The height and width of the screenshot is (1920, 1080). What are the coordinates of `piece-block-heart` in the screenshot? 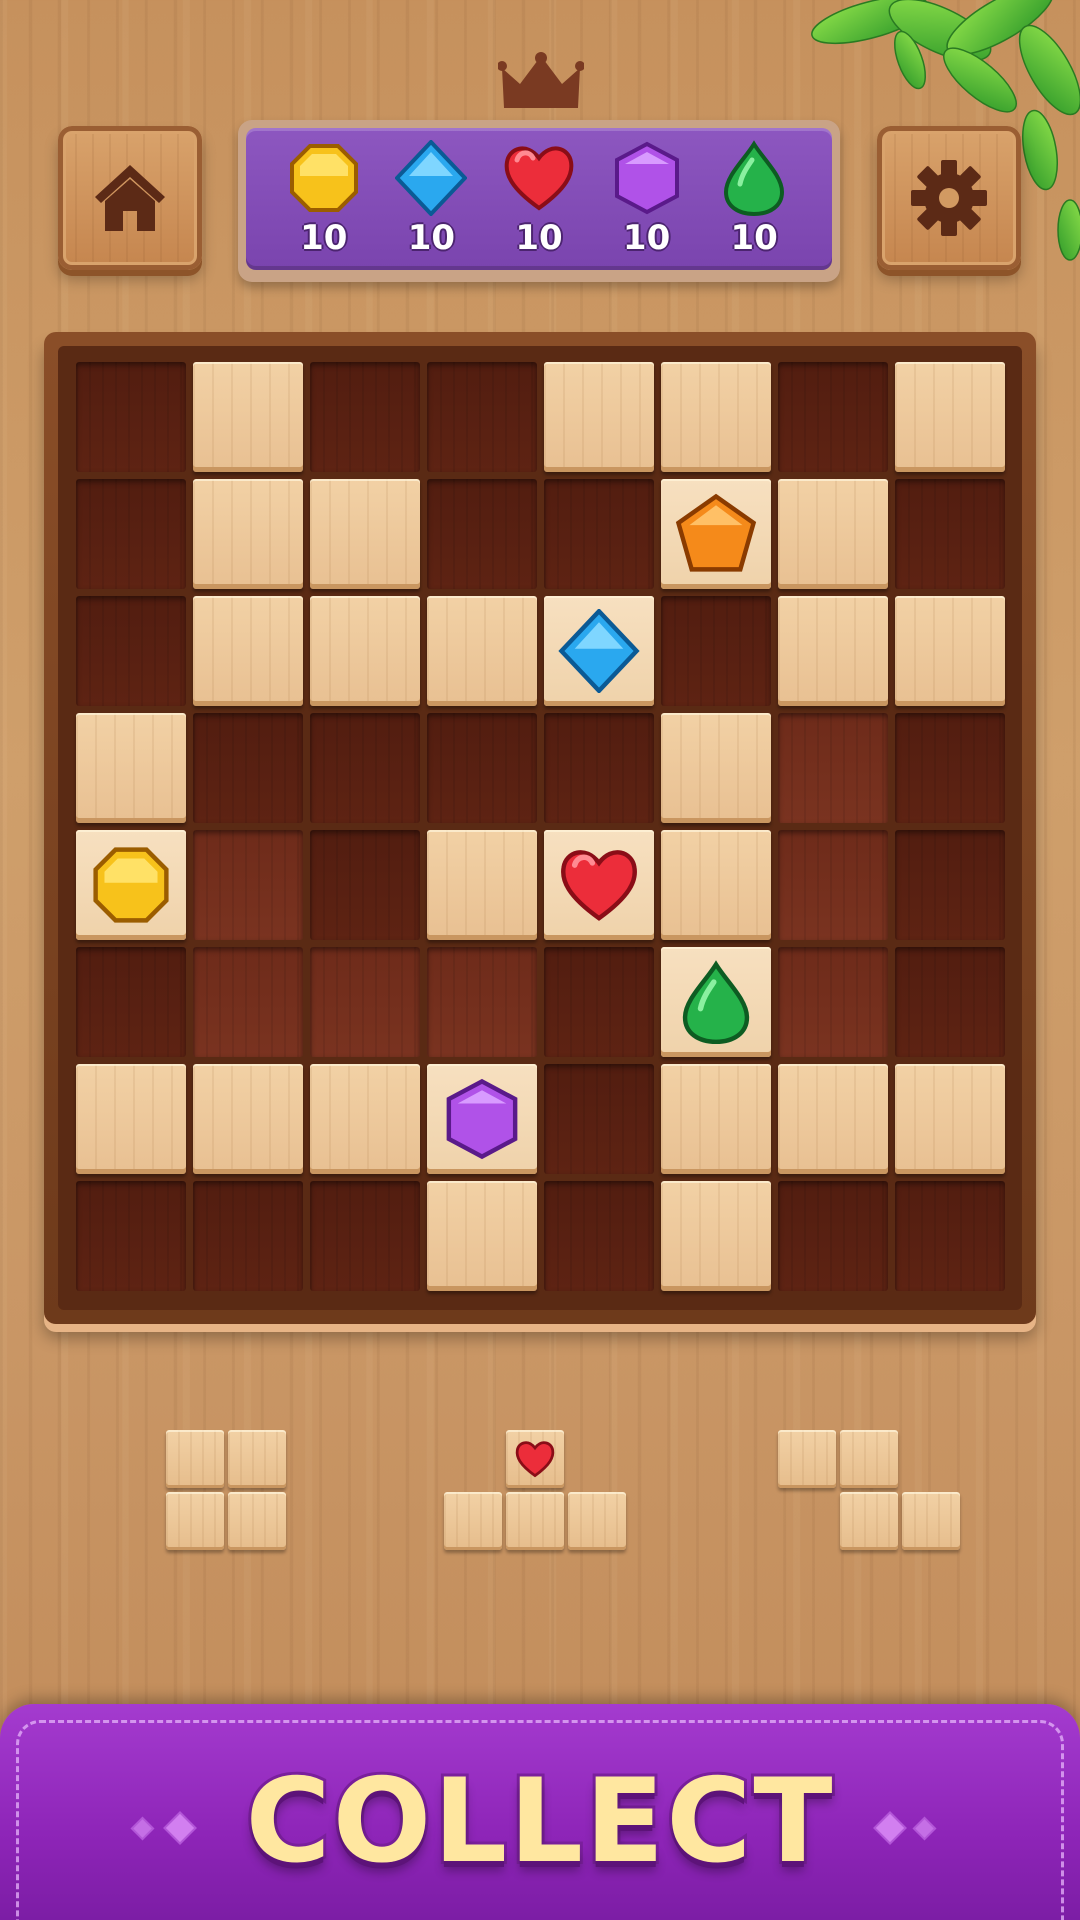 It's located at (535, 1459).